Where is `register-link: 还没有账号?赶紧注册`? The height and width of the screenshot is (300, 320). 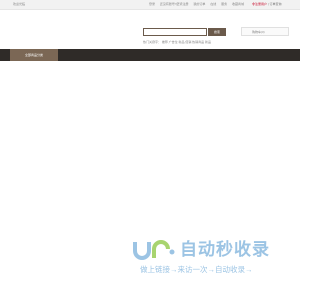
register-link: 还没有账号?赶紧注册 is located at coordinates (174, 4).